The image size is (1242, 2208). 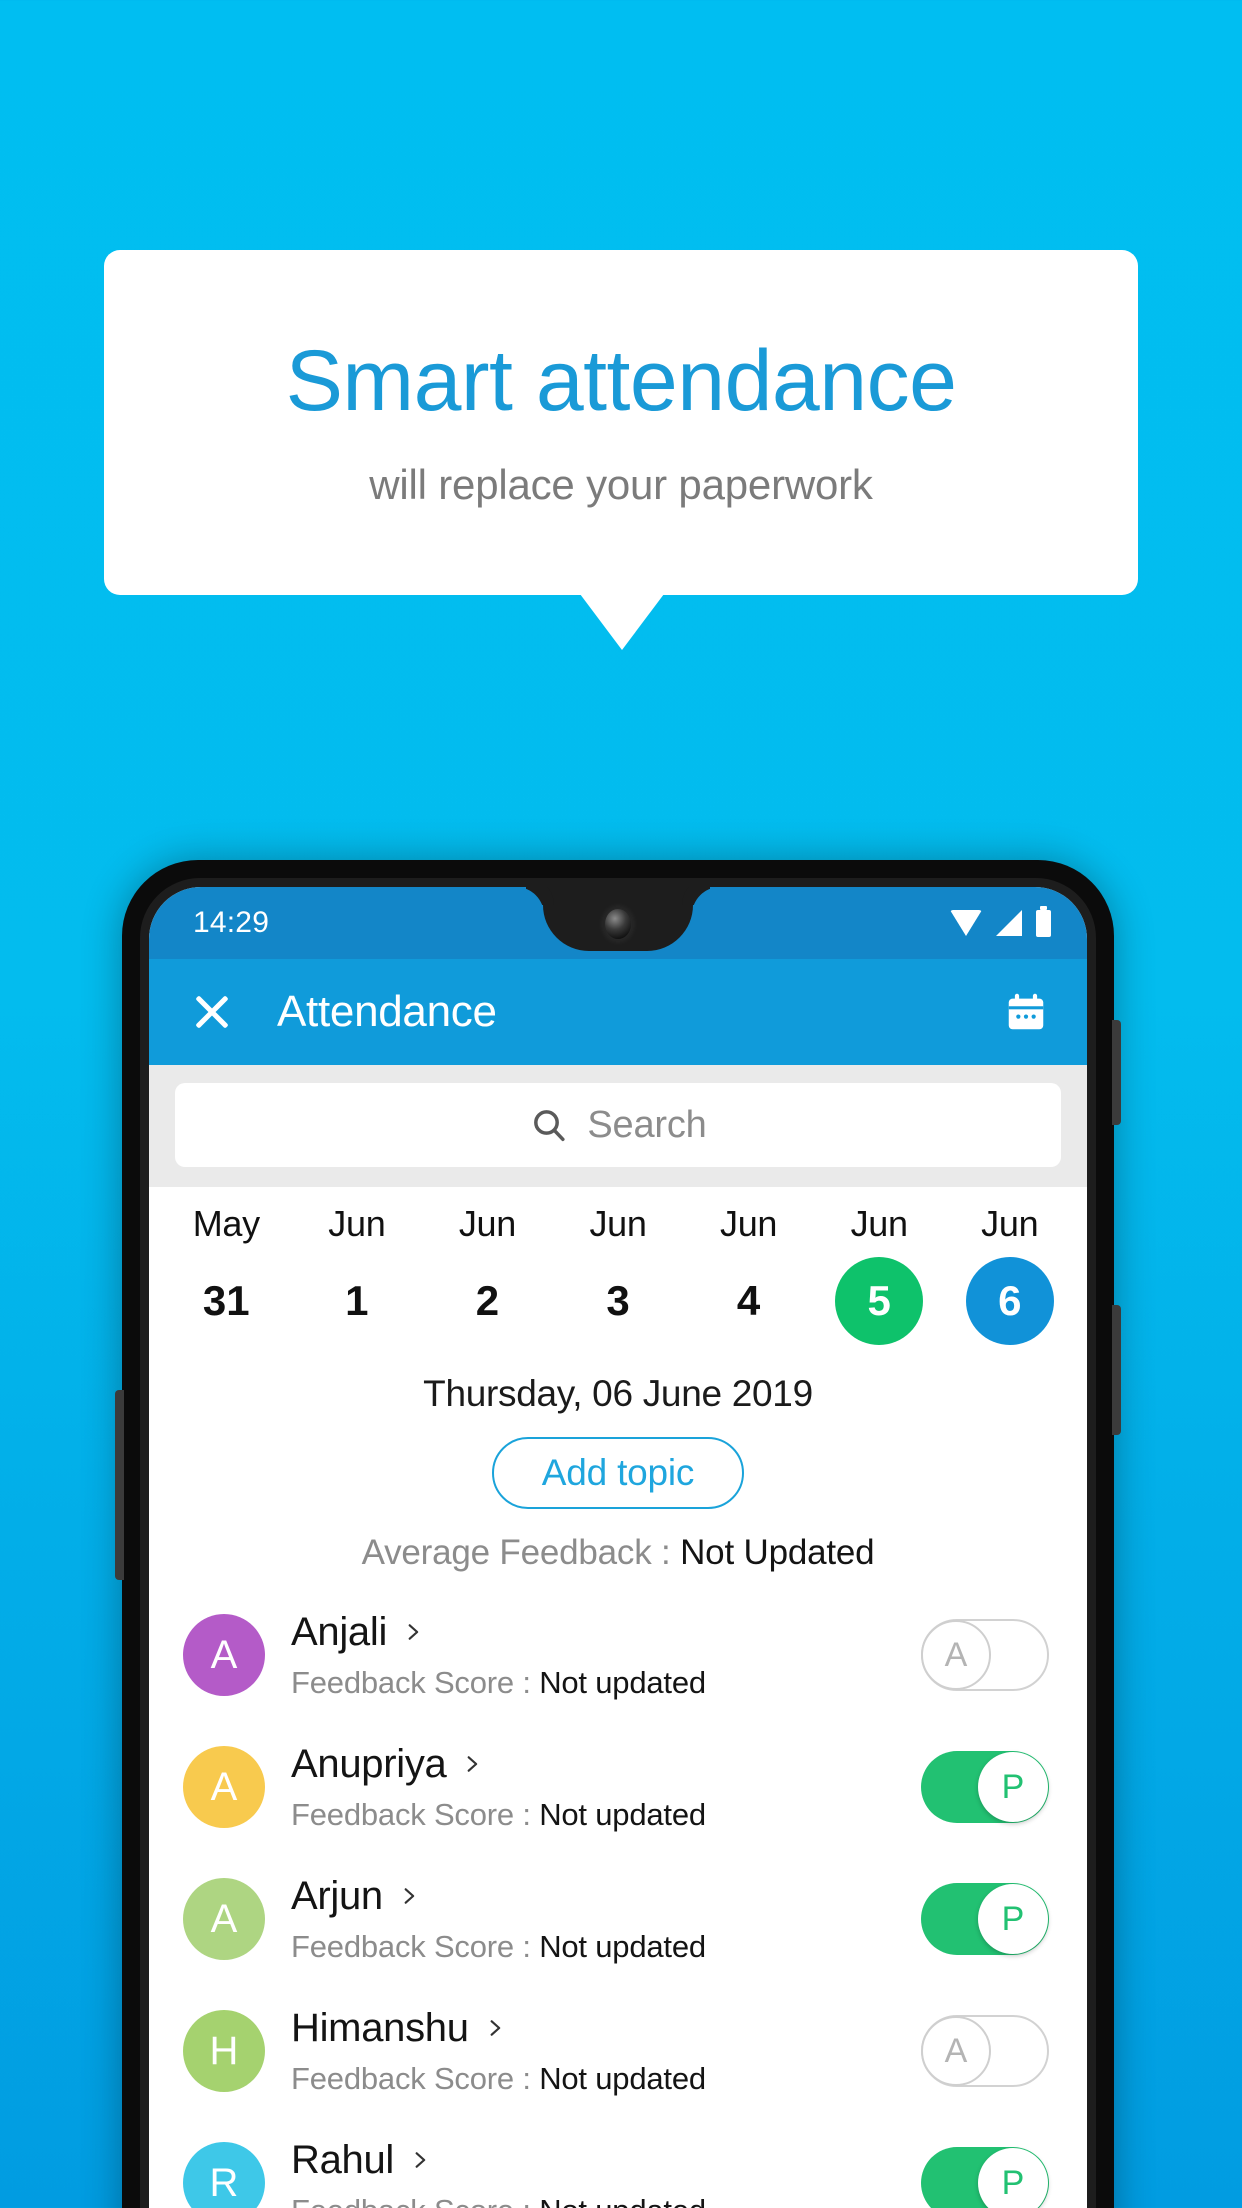 I want to click on front-camera, so click(x=618, y=924).